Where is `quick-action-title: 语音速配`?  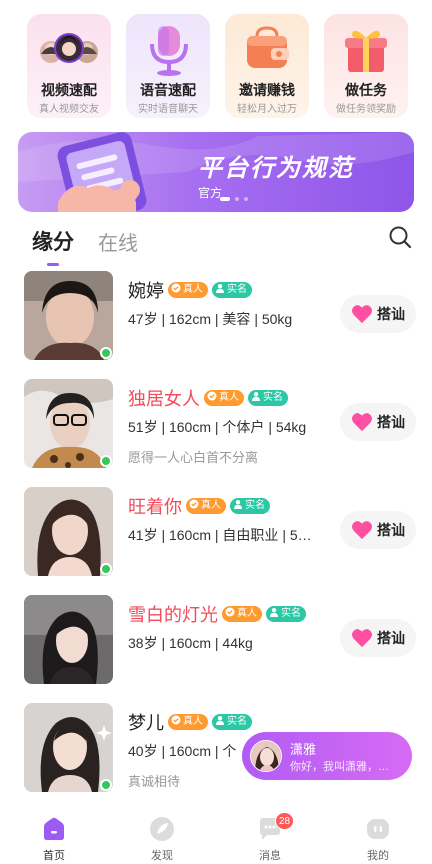 quick-action-title: 语音速配 is located at coordinates (168, 90).